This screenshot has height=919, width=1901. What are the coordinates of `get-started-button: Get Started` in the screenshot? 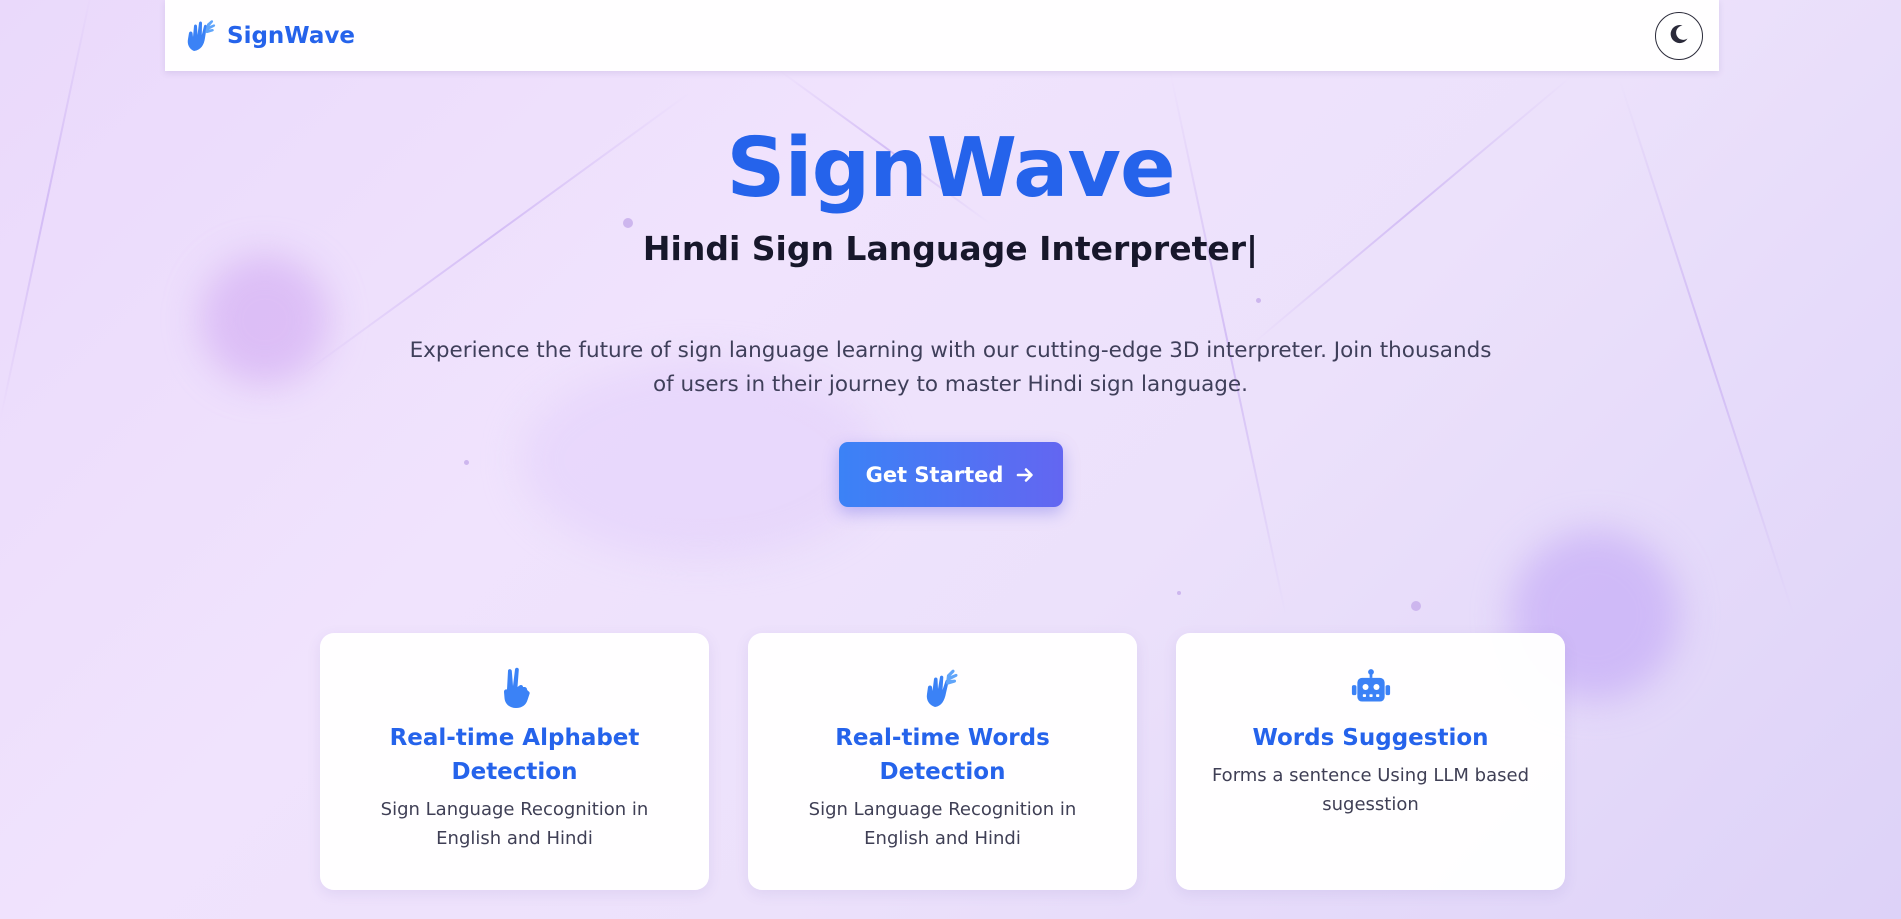 It's located at (950, 474).